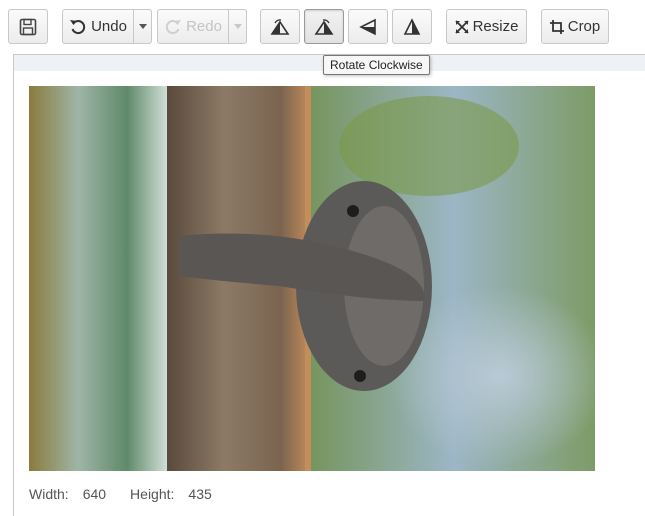 Image resolution: width=645 pixels, height=516 pixels. I want to click on image-dimensions: Width: 640 Height: 435, so click(120, 494).